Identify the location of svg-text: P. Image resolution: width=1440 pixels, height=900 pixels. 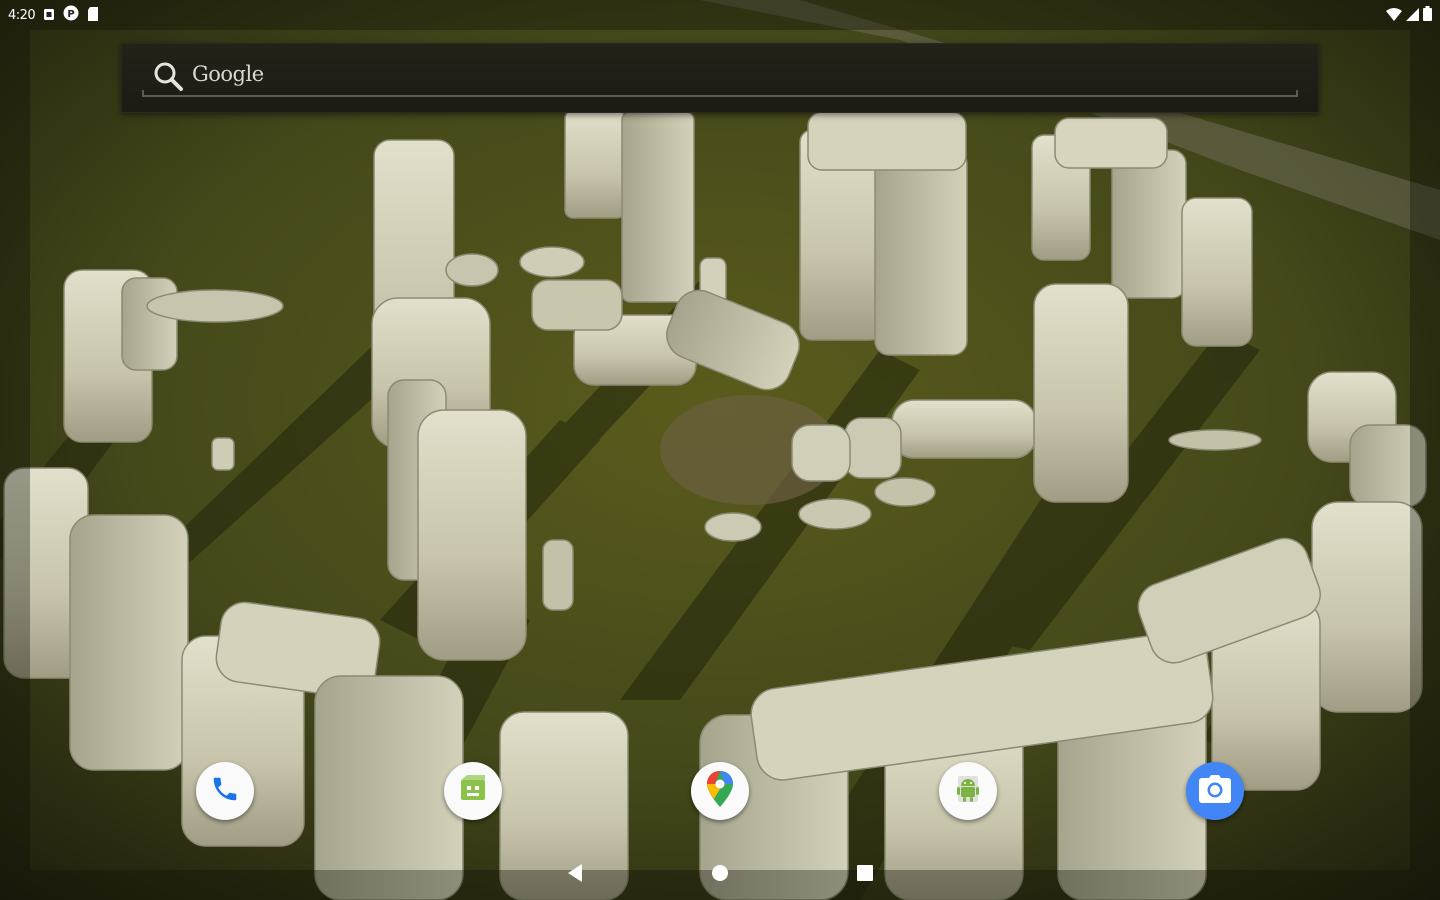
(71, 14).